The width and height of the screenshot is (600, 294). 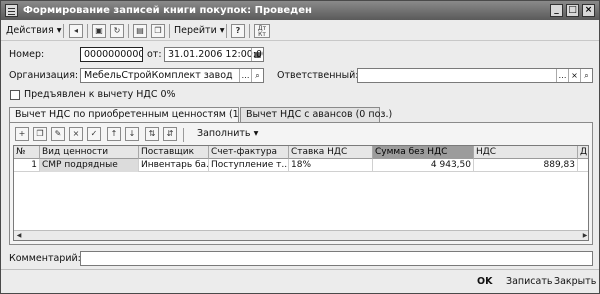 What do you see at coordinates (575, 282) in the screenshot?
I see `close-button: Закрыть` at bounding box center [575, 282].